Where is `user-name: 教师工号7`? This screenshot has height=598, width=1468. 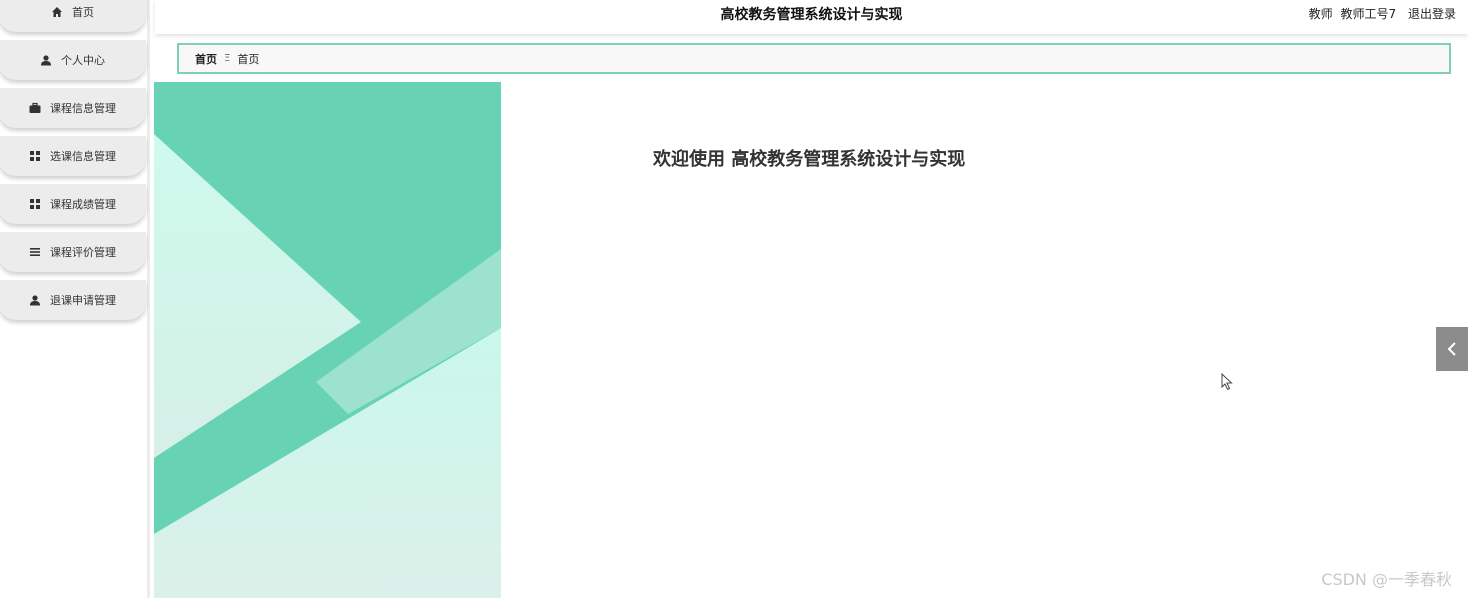 user-name: 教师工号7 is located at coordinates (1368, 14).